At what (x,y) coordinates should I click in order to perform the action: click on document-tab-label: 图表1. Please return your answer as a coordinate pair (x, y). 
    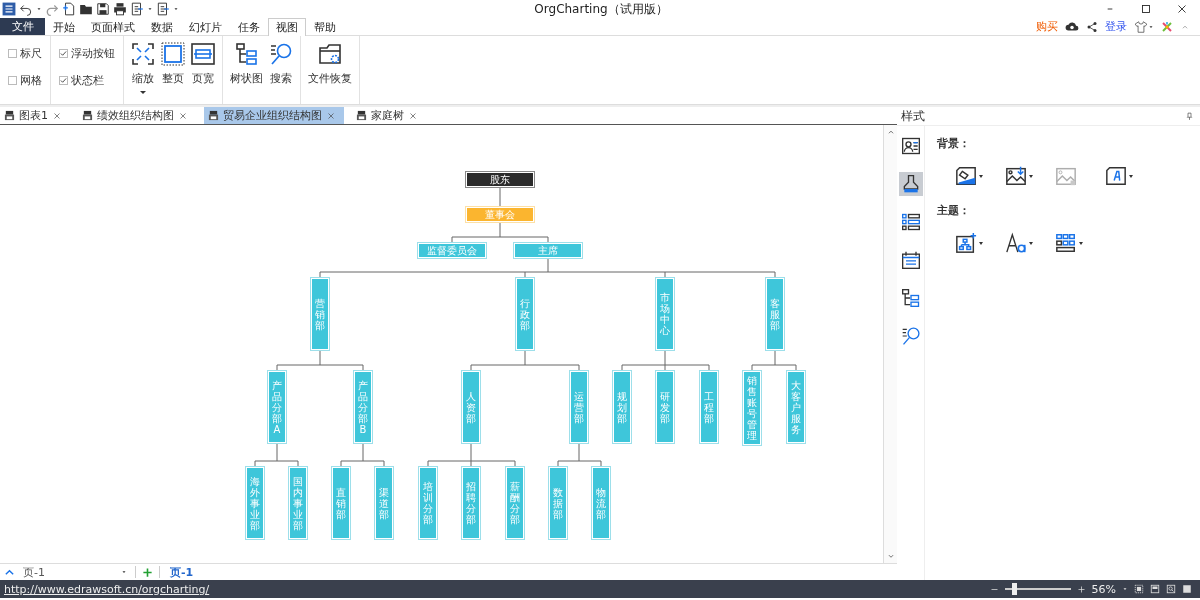
    Looking at the image, I should click on (33, 115).